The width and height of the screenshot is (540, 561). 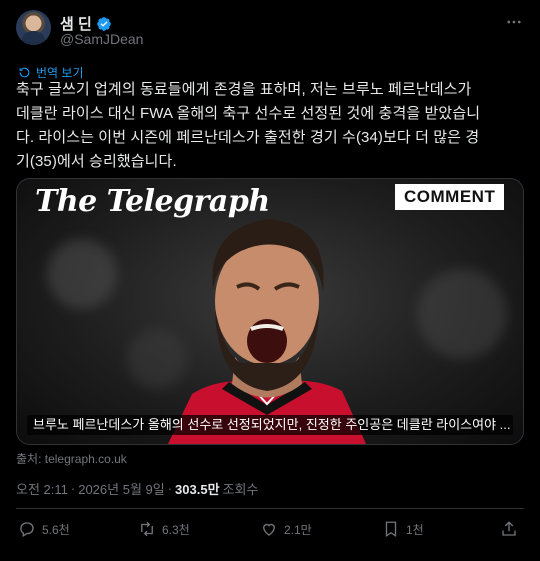 What do you see at coordinates (269, 529) in the screenshot?
I see `heart-icon` at bounding box center [269, 529].